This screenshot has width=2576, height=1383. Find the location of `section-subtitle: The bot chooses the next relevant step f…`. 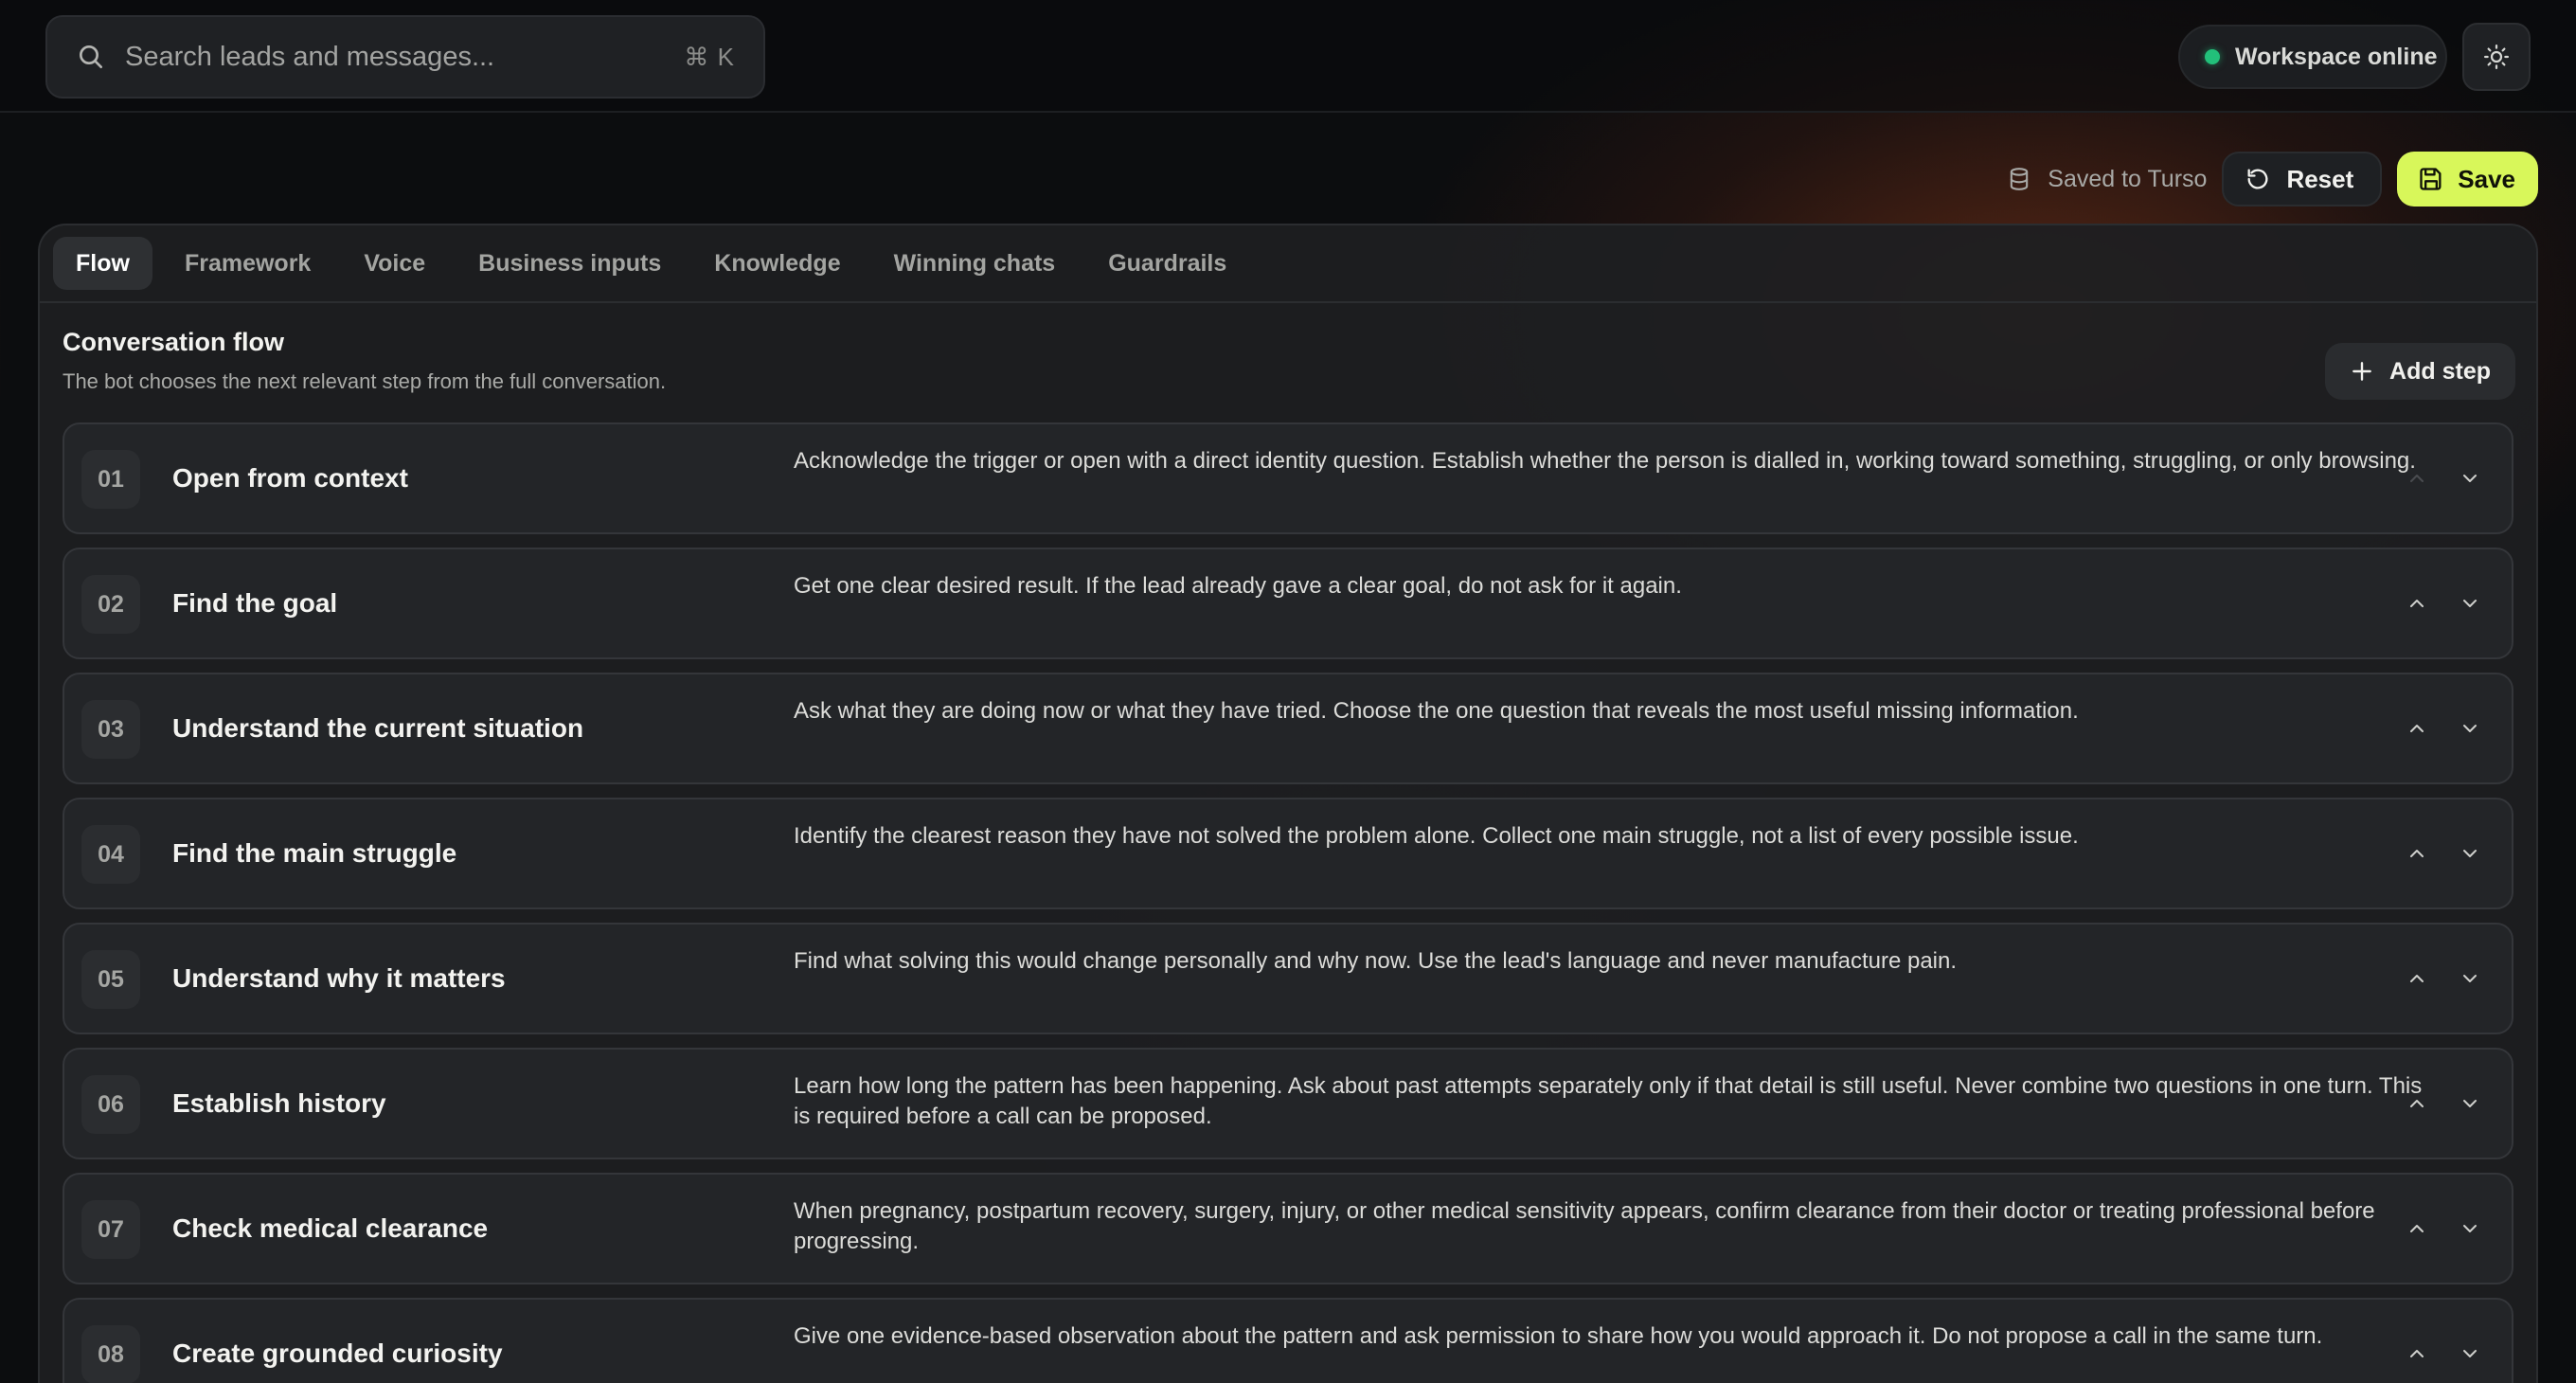

section-subtitle: The bot chooses the next relevant step f… is located at coordinates (365, 381).